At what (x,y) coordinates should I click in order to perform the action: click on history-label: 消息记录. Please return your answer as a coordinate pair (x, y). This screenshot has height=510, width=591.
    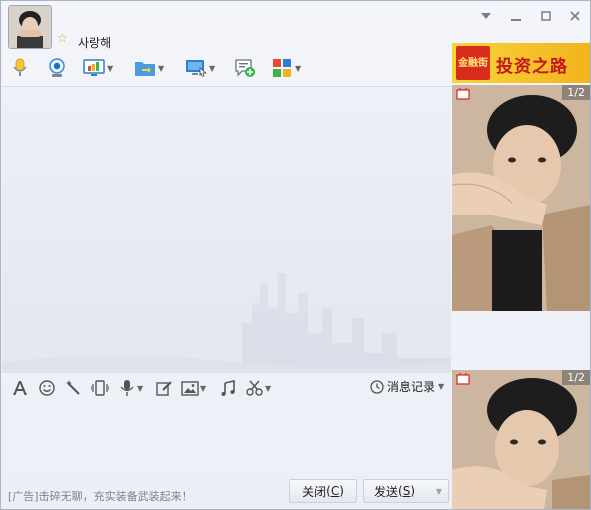
    Looking at the image, I should click on (411, 387).